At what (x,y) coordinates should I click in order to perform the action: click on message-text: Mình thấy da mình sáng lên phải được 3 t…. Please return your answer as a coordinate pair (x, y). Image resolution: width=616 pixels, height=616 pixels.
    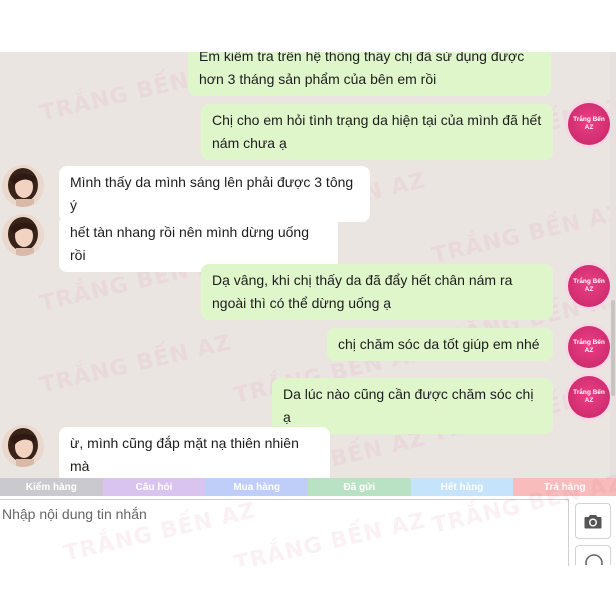
    Looking at the image, I should click on (212, 193).